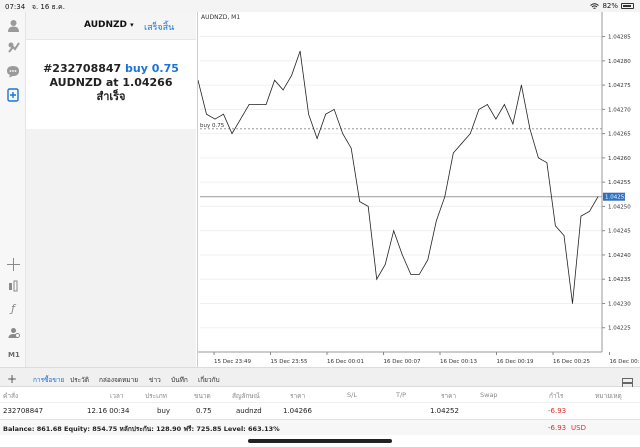 This screenshot has height=447, width=640. Describe the element at coordinates (118, 380) in the screenshot. I see `tab-mailbox: กล่องจดหมาย` at that location.